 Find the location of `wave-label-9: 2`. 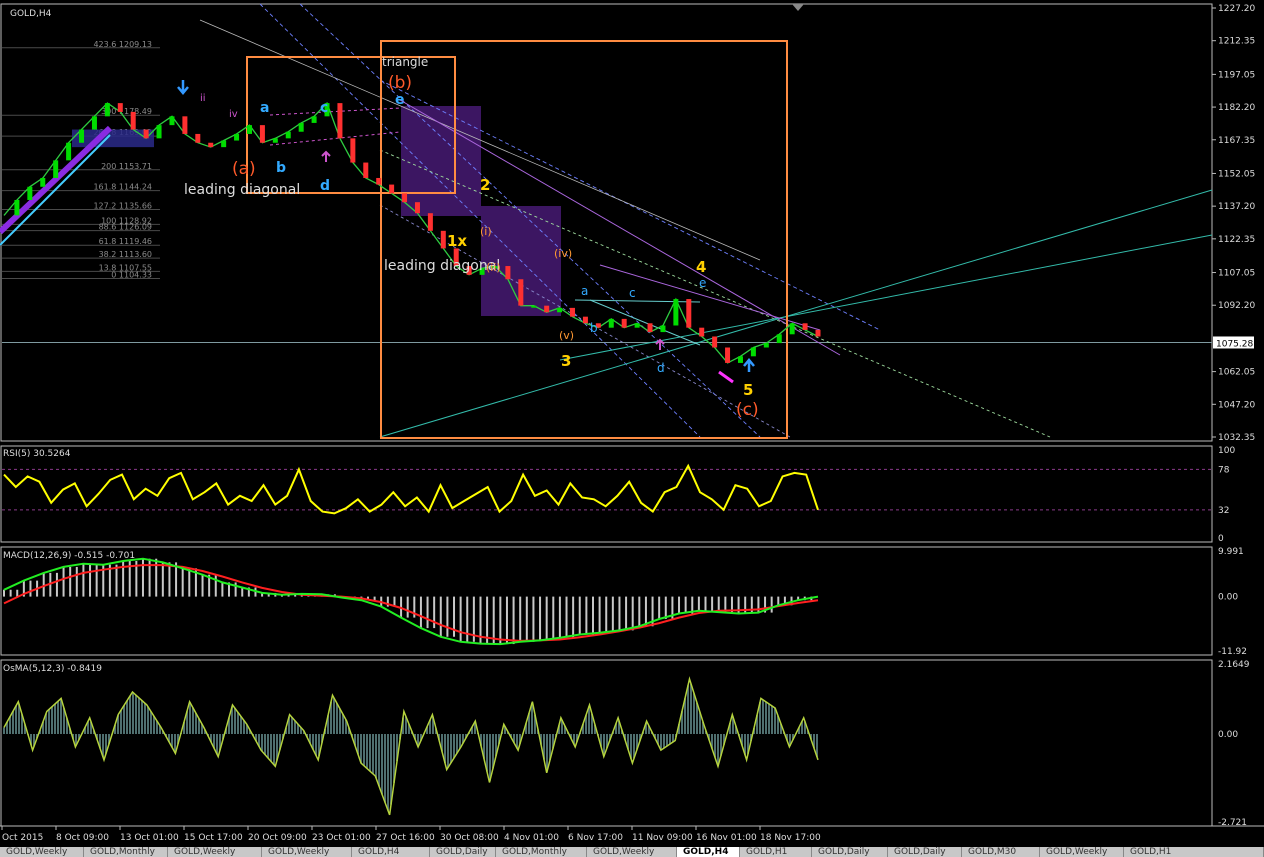

wave-label-9: 2 is located at coordinates (485, 185).